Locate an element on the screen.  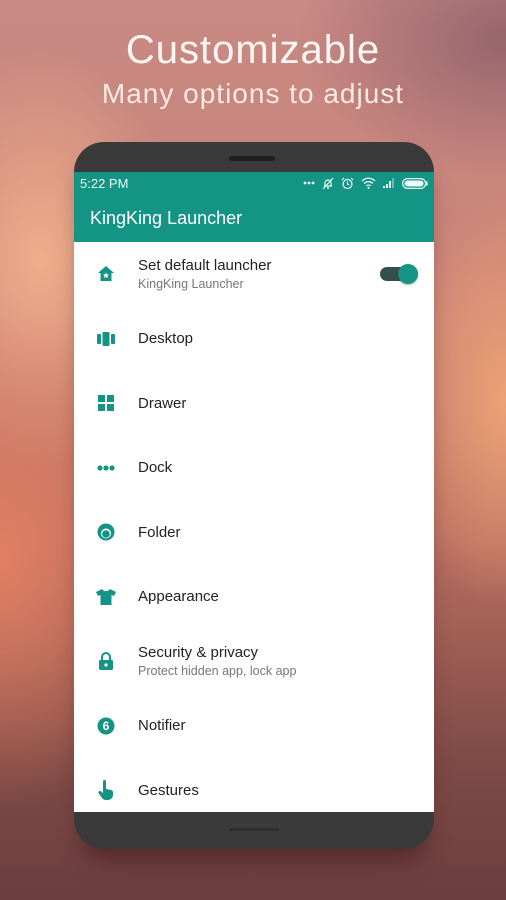
app-bar: KingKing Launcher is located at coordinates (254, 218).